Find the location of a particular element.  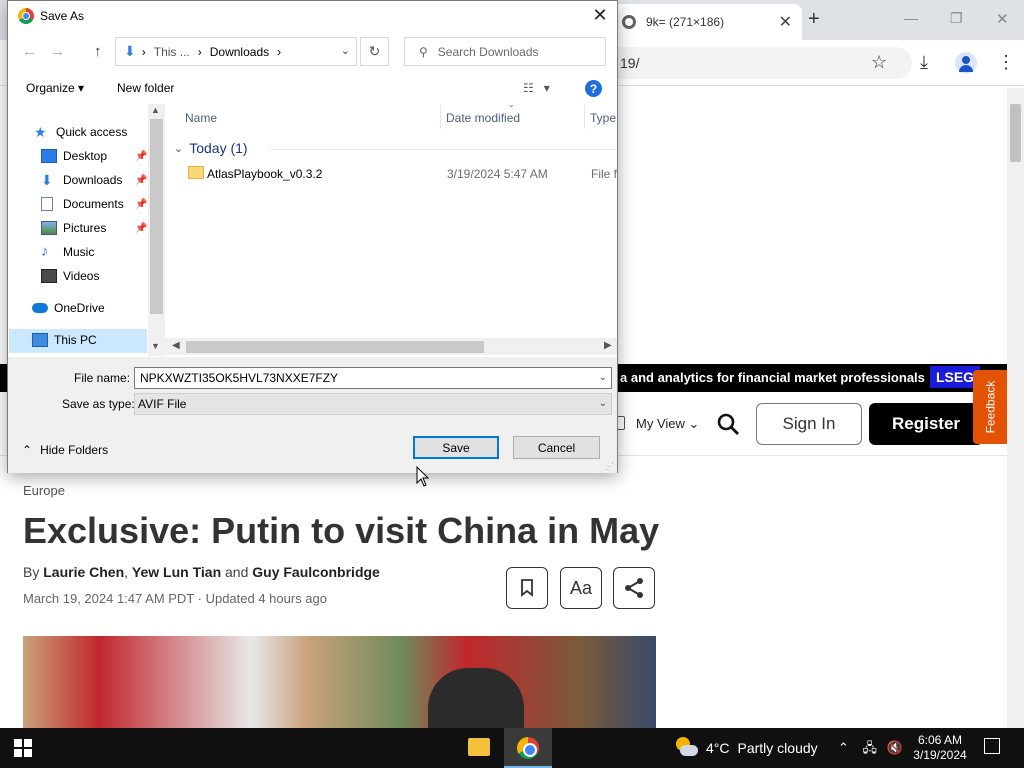

bookmark-star-icon: ☆ is located at coordinates (879, 62).